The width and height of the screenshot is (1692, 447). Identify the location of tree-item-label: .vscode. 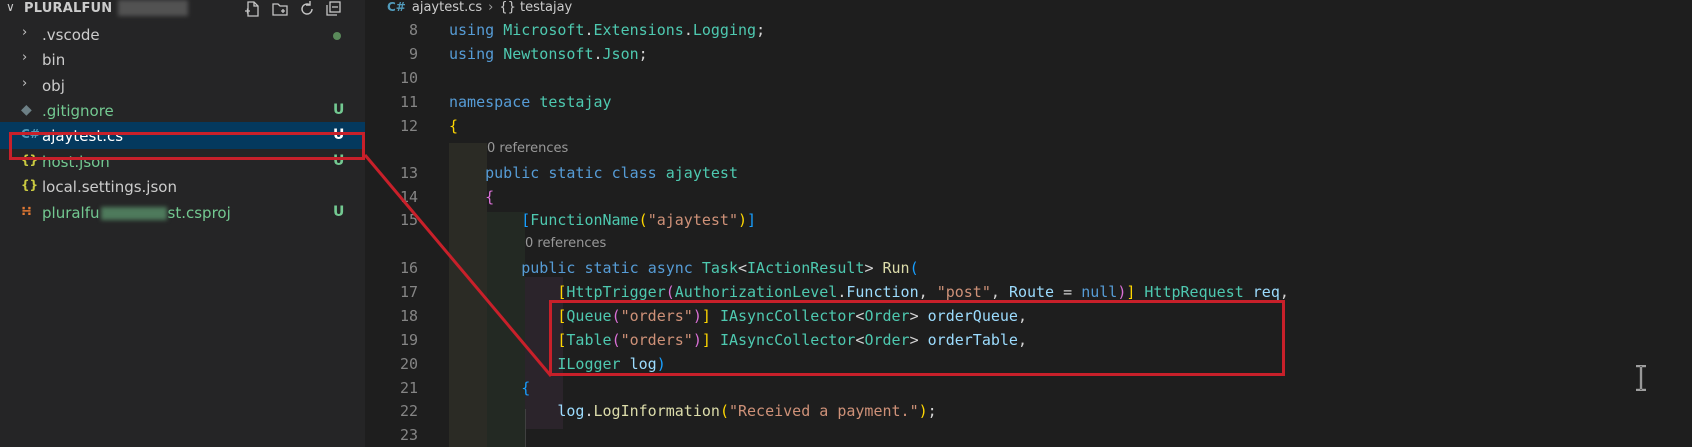
(71, 35).